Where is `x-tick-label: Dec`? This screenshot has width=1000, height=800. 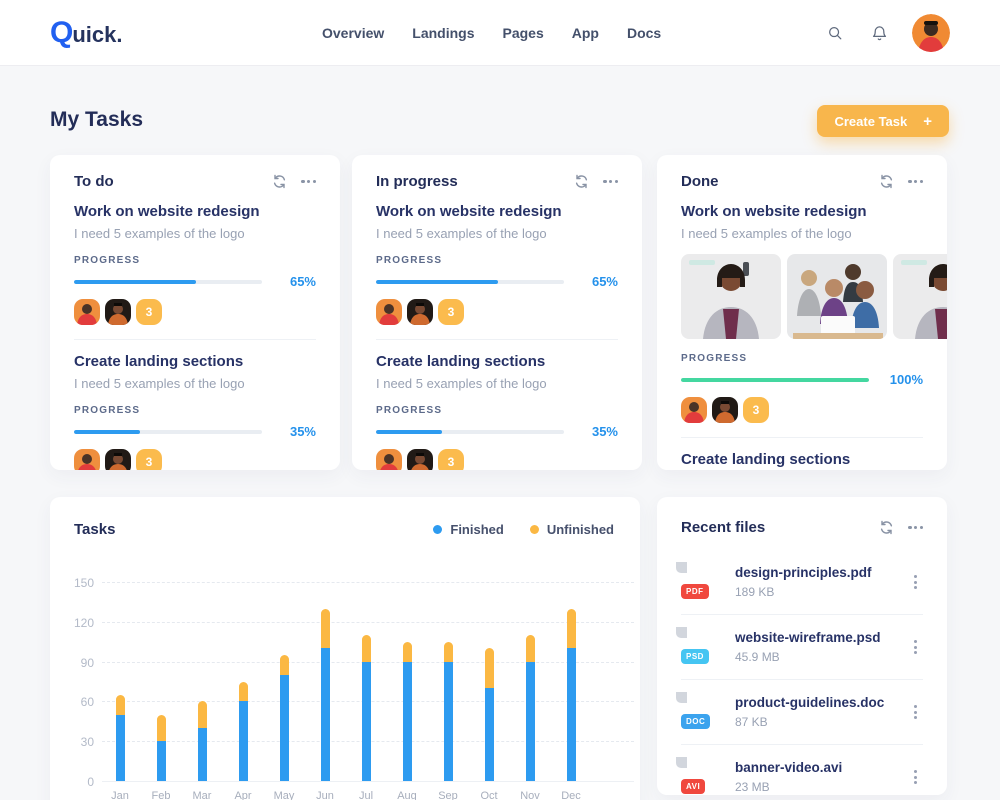
x-tick-label: Dec is located at coordinates (571, 795).